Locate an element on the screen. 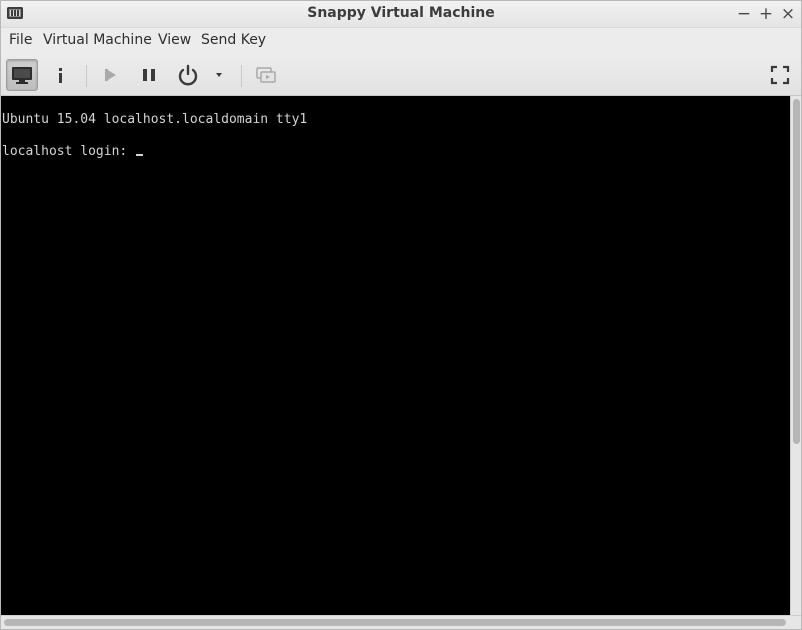 The image size is (802, 630). console-login-line: localhost login: is located at coordinates (73, 151).